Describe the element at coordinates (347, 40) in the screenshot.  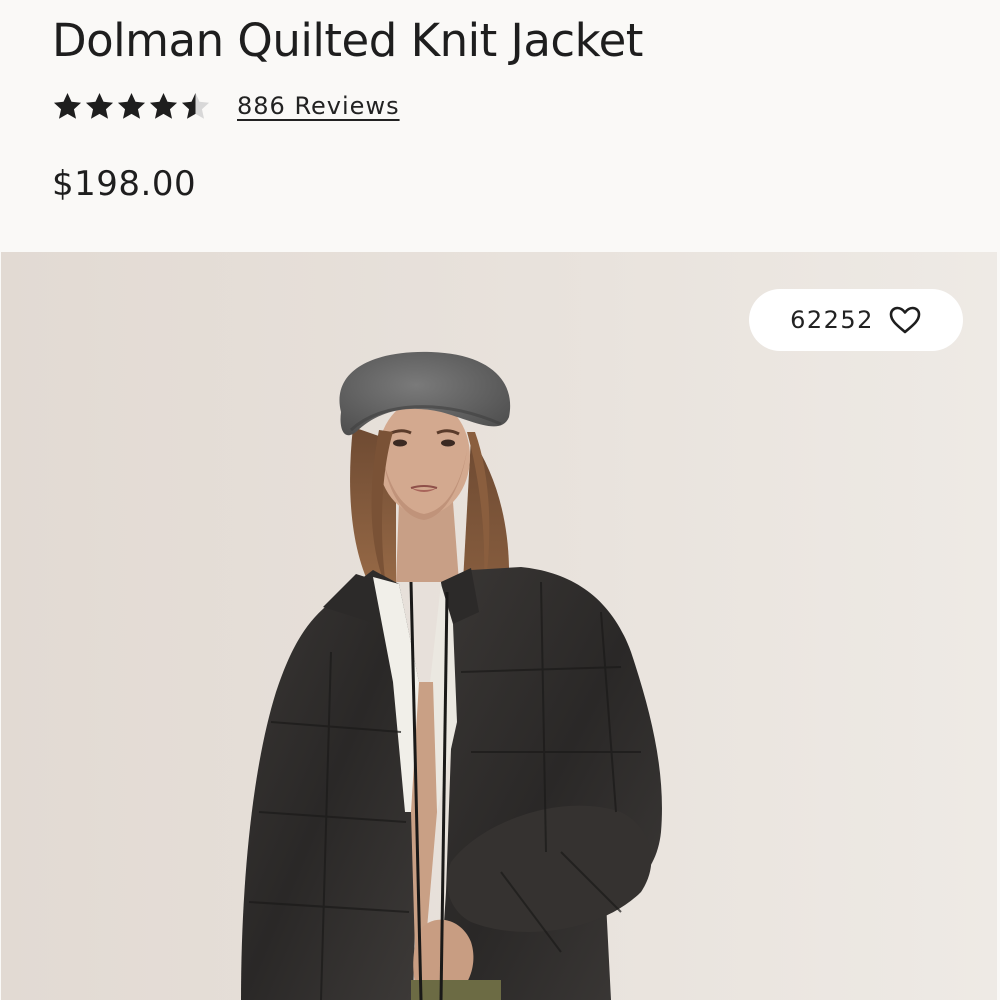
I see `product-title: Dolman Quilted Knit Jacket` at that location.